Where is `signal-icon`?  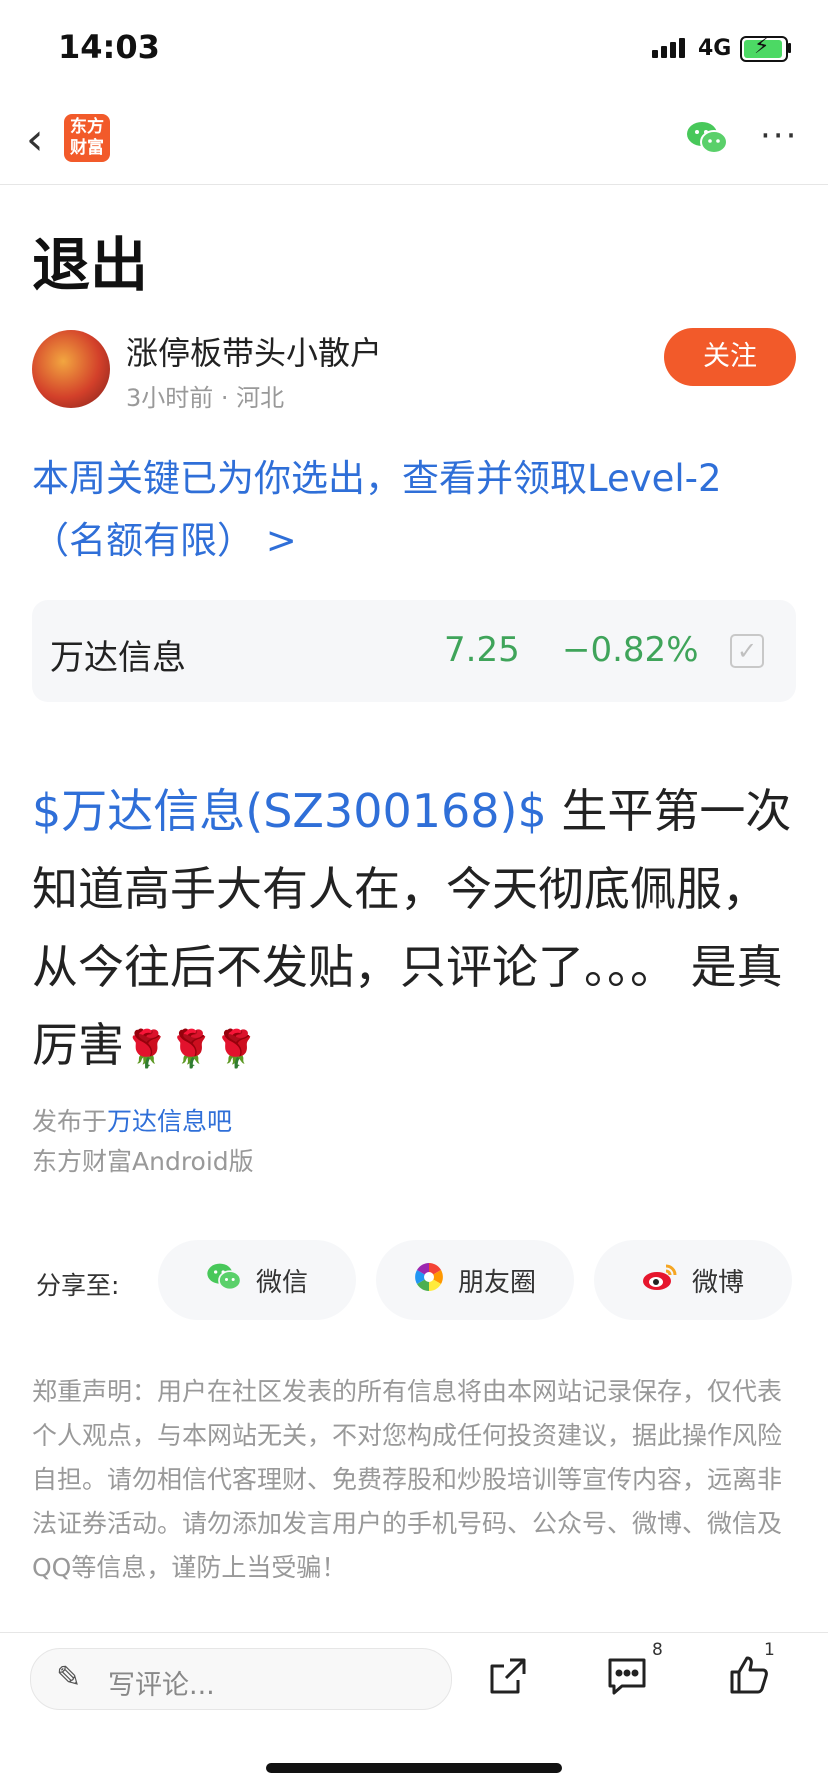
signal-icon is located at coordinates (670, 48).